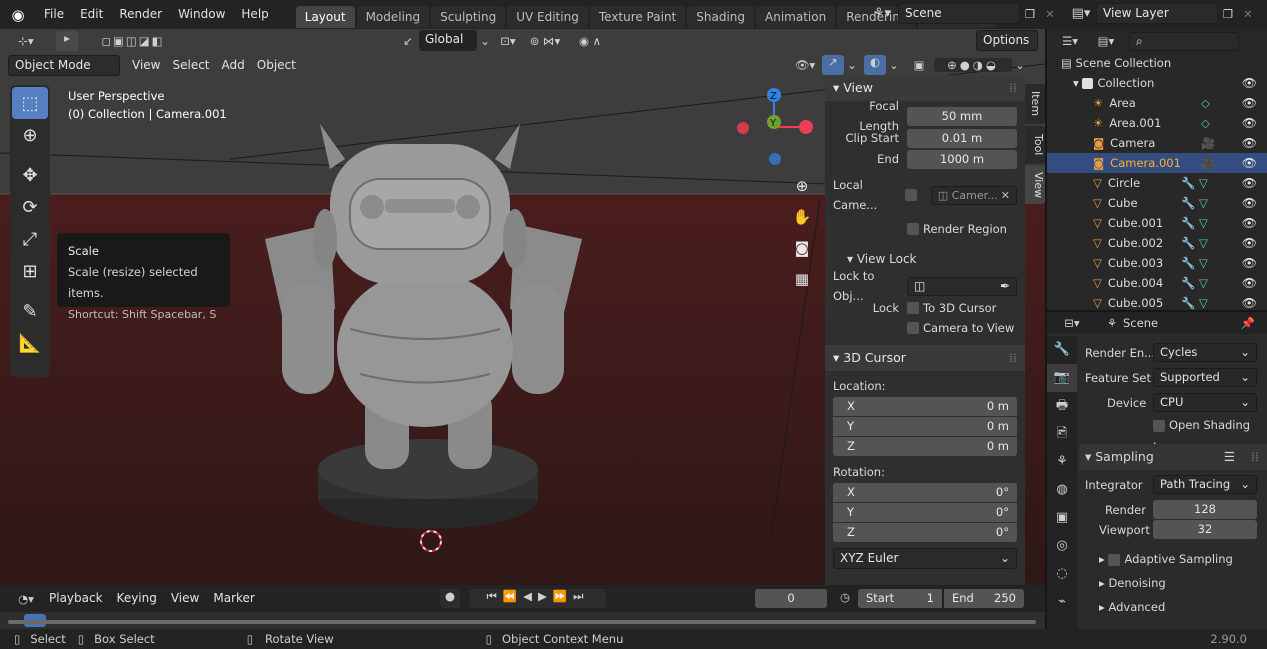  What do you see at coordinates (925, 492) in the screenshot?
I see `rotation-x-field: X 0°` at bounding box center [925, 492].